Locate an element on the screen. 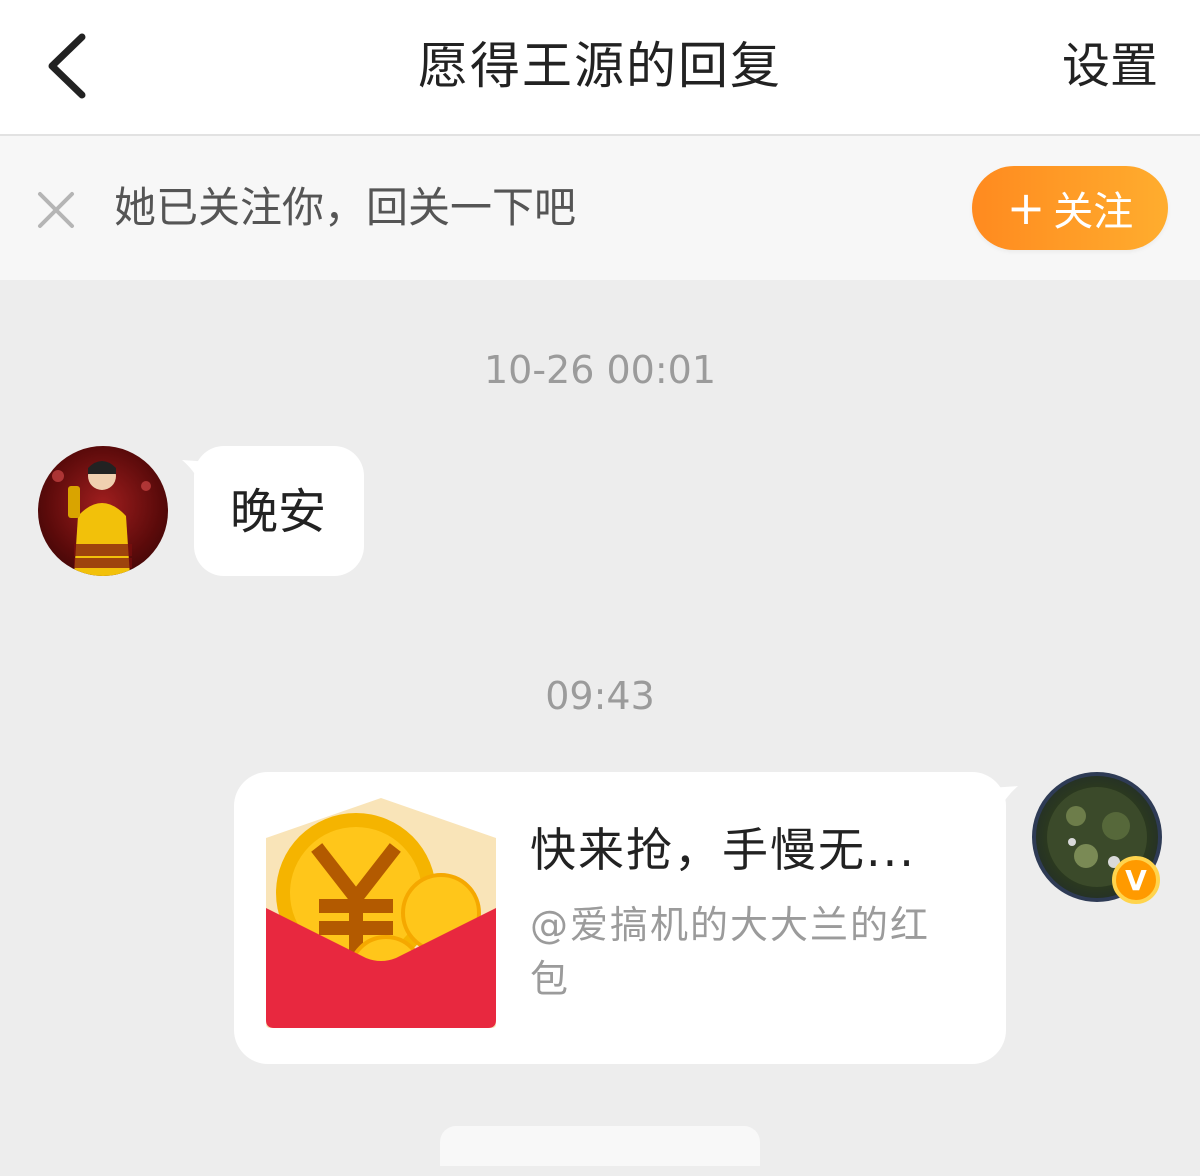 The height and width of the screenshot is (1176, 1200). red-packet-icon is located at coordinates (381, 913).